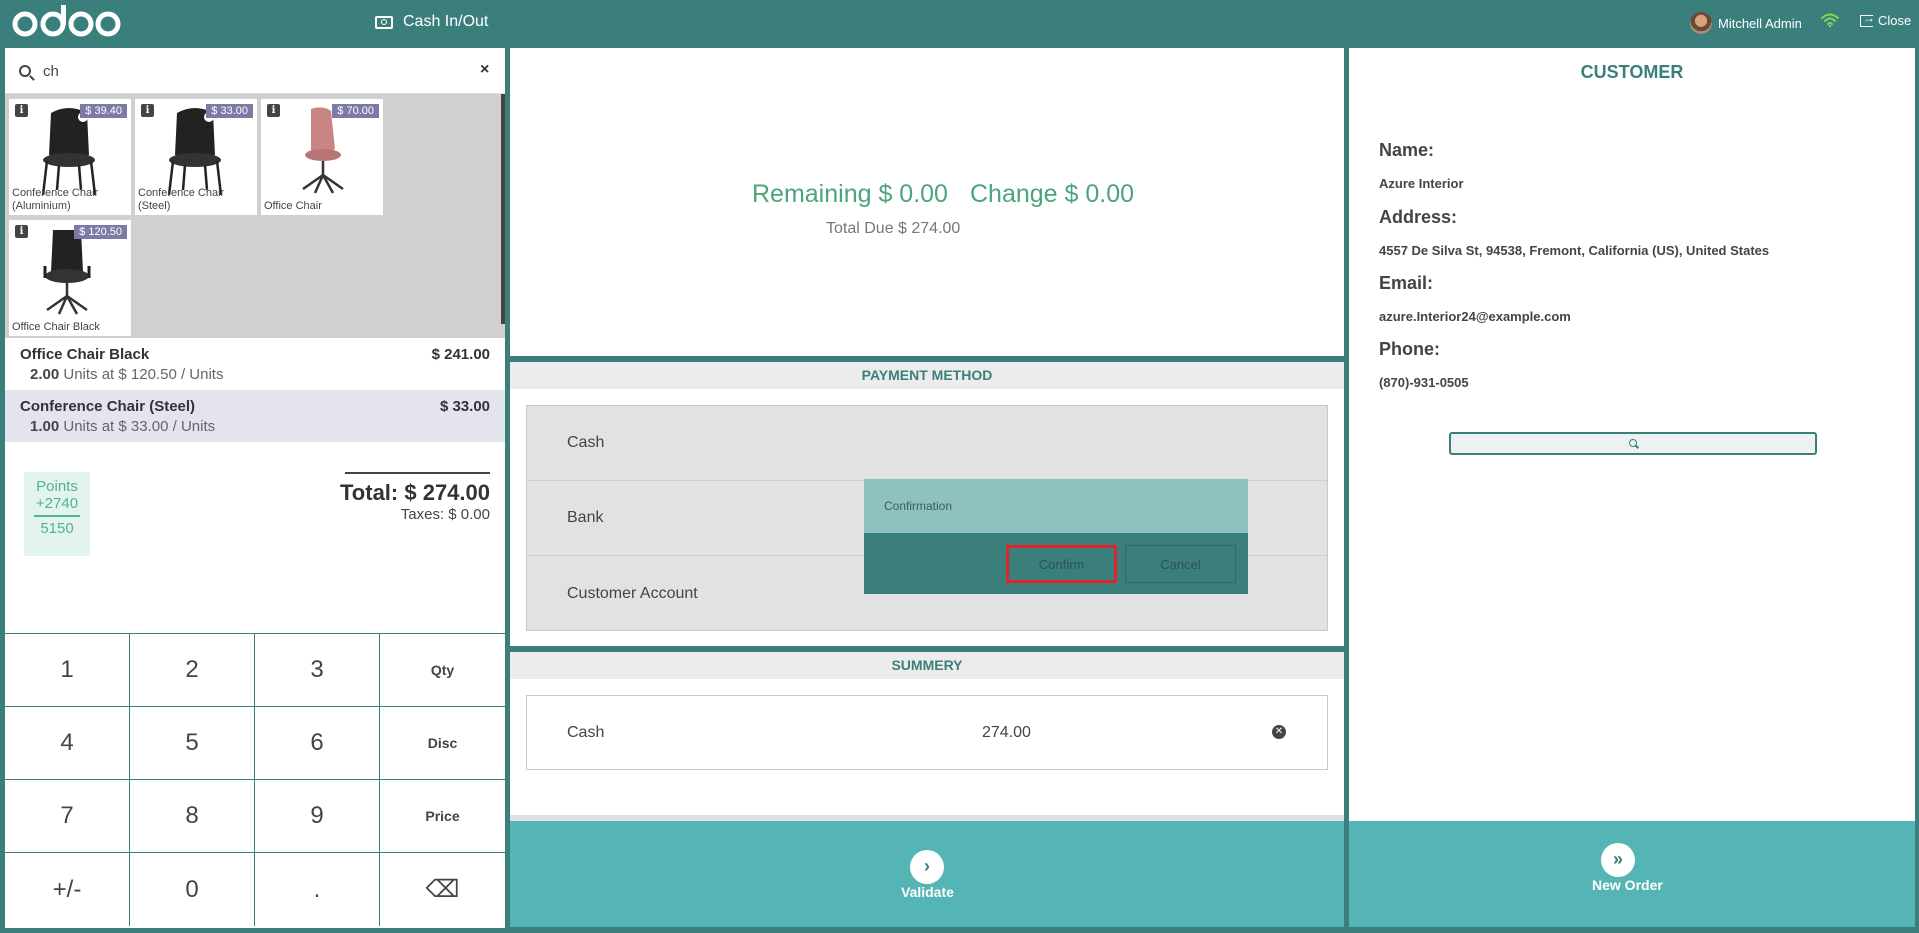 The width and height of the screenshot is (1919, 933). Describe the element at coordinates (1421, 183) in the screenshot. I see `customer-name: Azure Interior` at that location.